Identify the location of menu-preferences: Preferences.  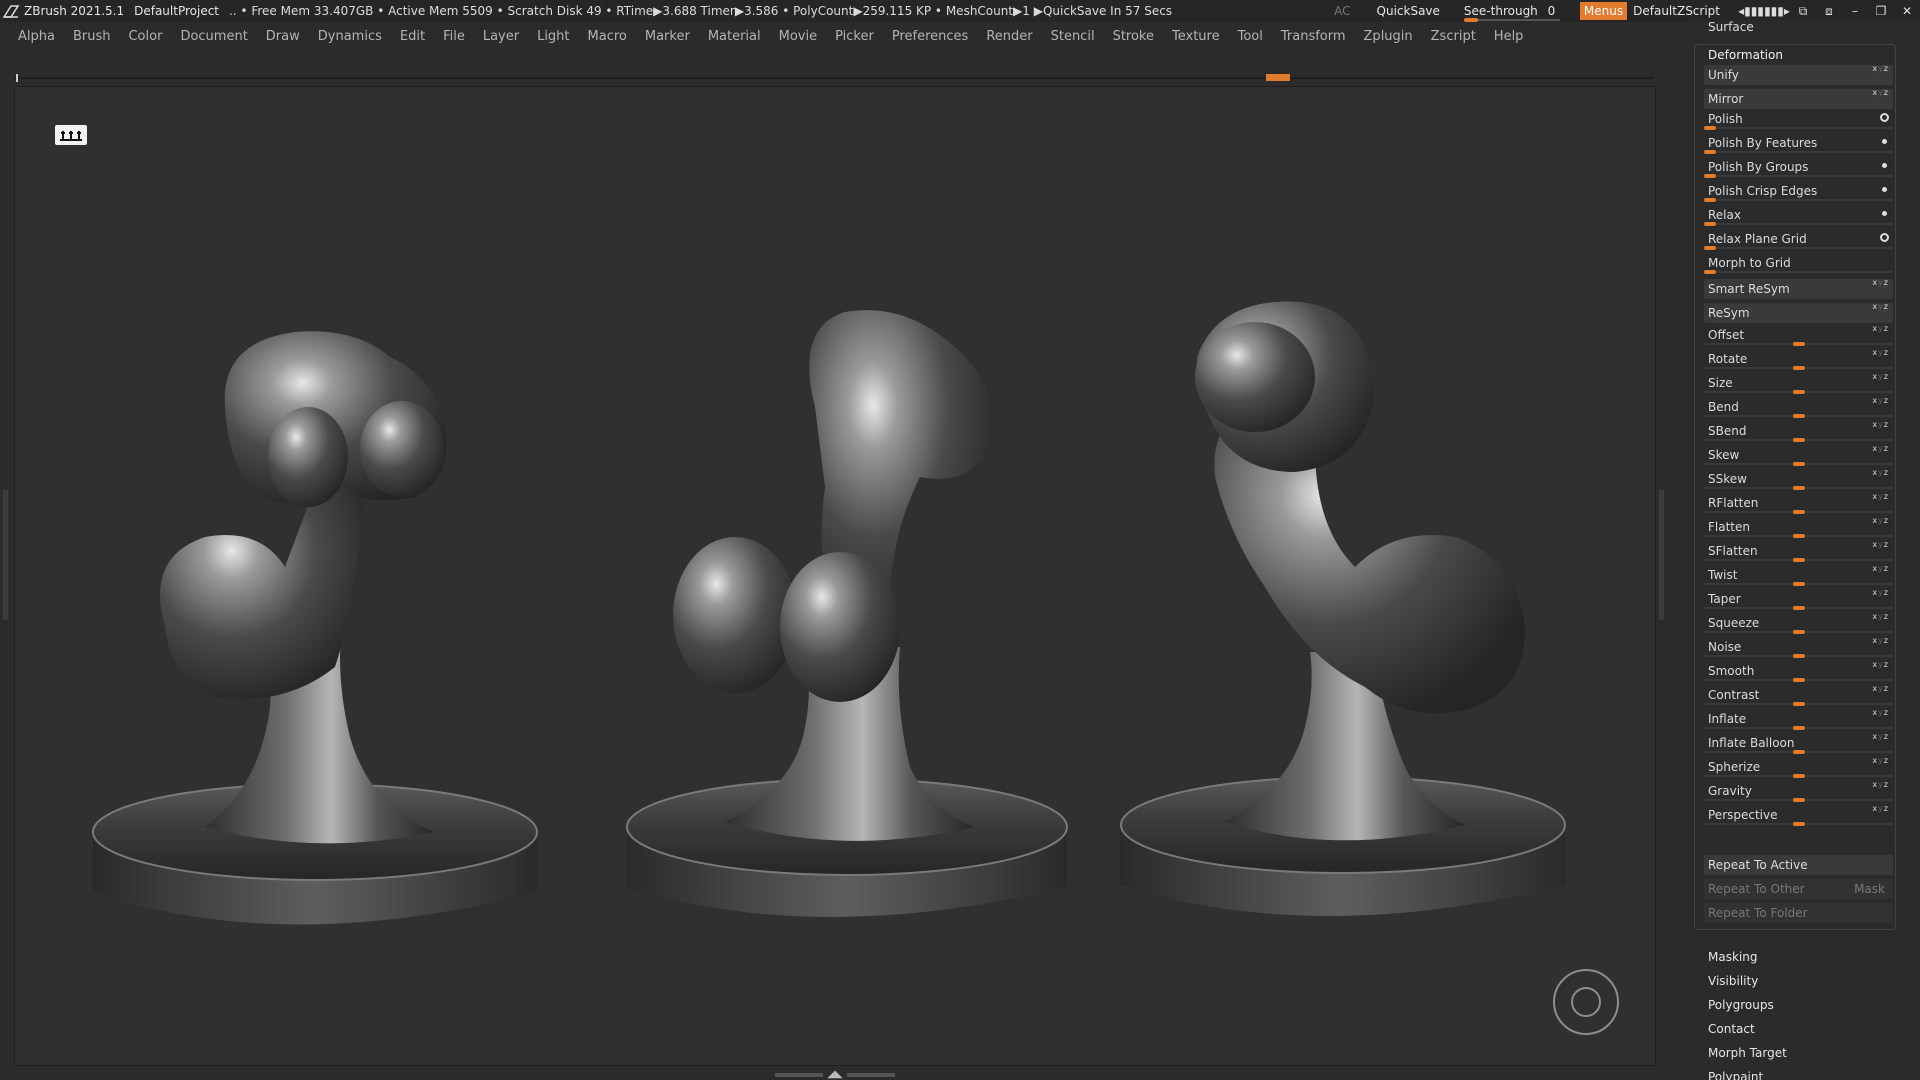
(929, 36).